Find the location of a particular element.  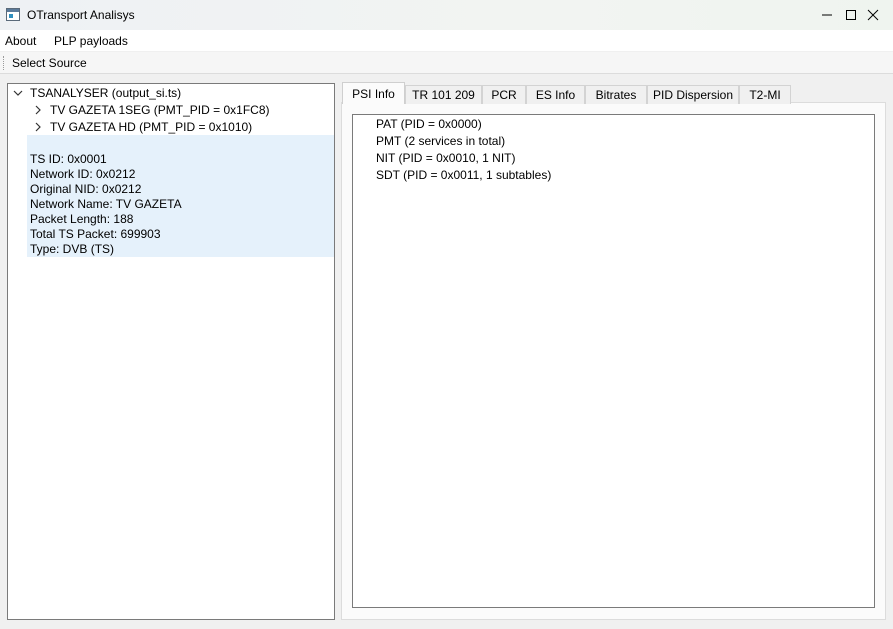

close-icon is located at coordinates (873, 15).